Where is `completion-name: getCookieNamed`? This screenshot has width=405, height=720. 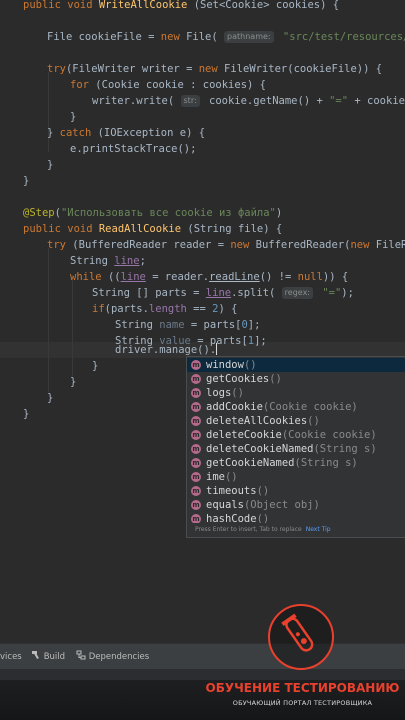 completion-name: getCookieNamed is located at coordinates (250, 463).